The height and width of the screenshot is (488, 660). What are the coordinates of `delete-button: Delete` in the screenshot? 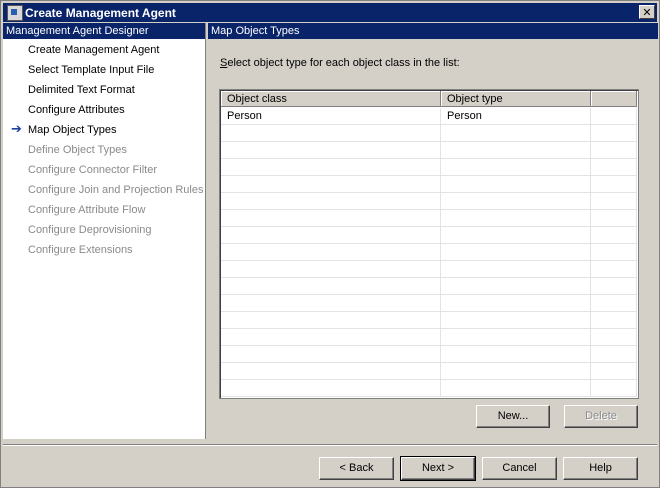 It's located at (601, 416).